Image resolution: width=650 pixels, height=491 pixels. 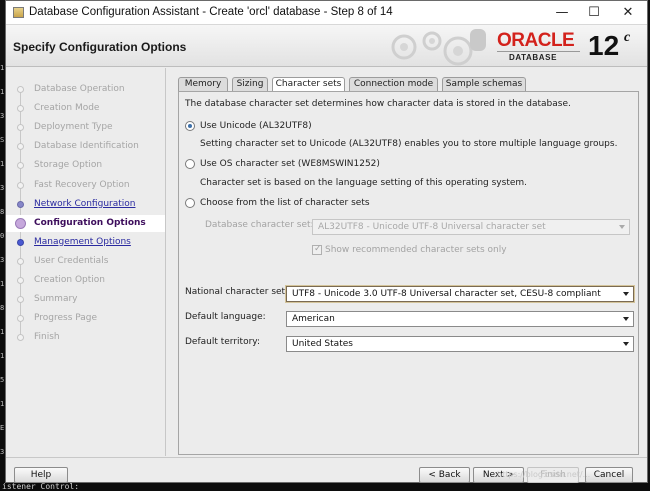 What do you see at coordinates (66, 318) in the screenshot?
I see `nav-step-label: Progress Page` at bounding box center [66, 318].